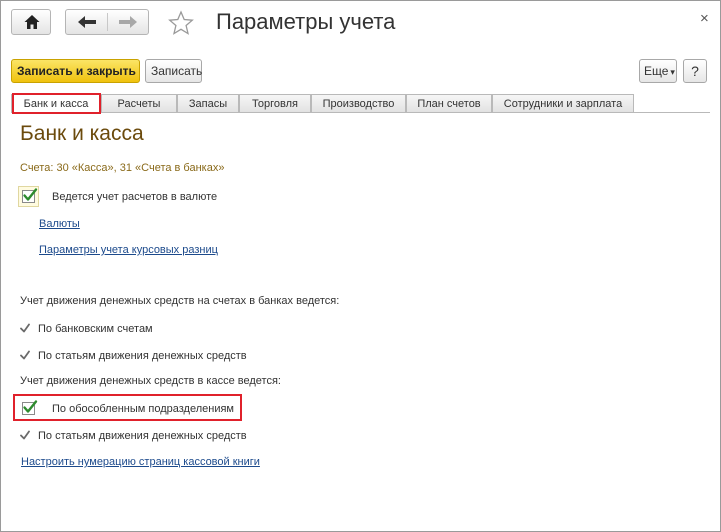 This screenshot has height=532, width=721. I want to click on window-title: Параметры учета, so click(306, 21).